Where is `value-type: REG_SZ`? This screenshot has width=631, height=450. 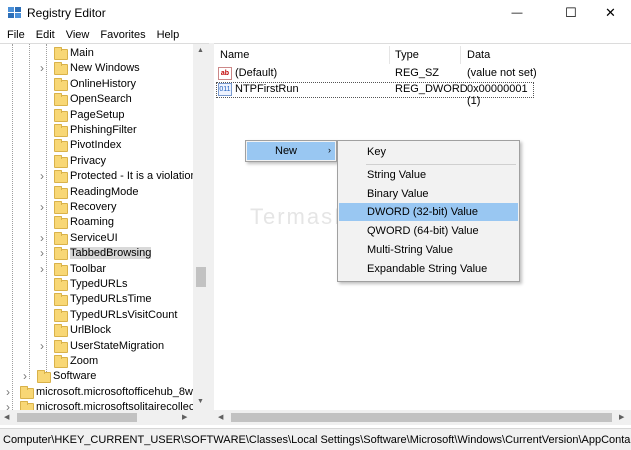
value-type: REG_SZ is located at coordinates (417, 73).